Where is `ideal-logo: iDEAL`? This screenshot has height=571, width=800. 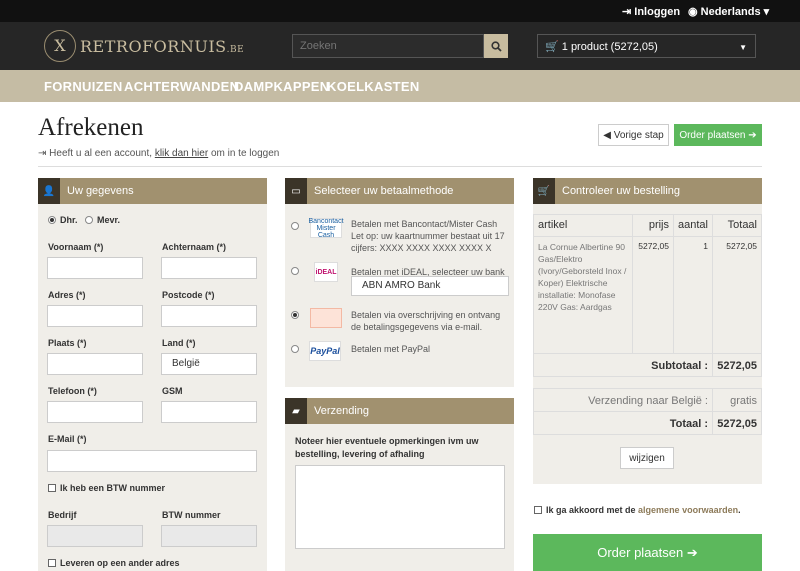 ideal-logo: iDEAL is located at coordinates (326, 272).